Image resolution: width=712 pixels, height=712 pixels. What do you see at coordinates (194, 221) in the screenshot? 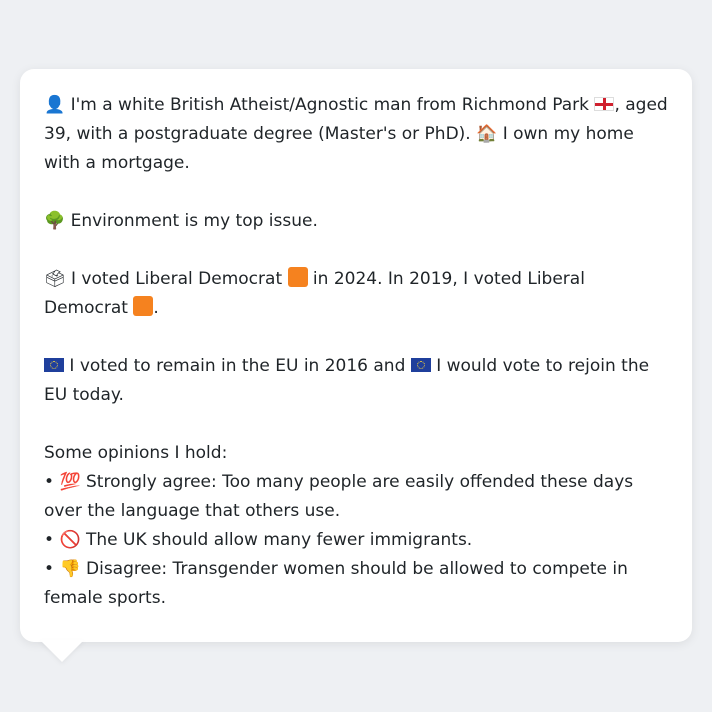
I see `top-issue-text: Environment is my top issue.` at bounding box center [194, 221].